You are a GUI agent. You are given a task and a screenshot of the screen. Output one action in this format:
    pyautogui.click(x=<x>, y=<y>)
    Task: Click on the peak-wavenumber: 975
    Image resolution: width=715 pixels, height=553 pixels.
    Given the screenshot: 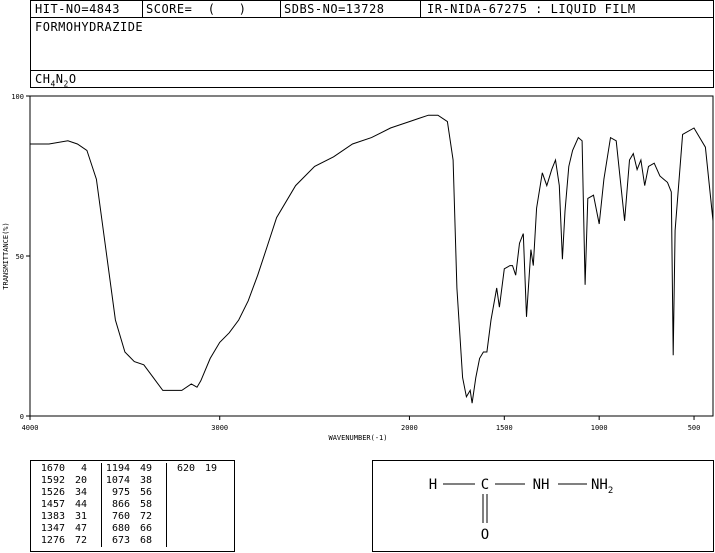 What is the action you would take?
    pyautogui.click(x=120, y=492)
    